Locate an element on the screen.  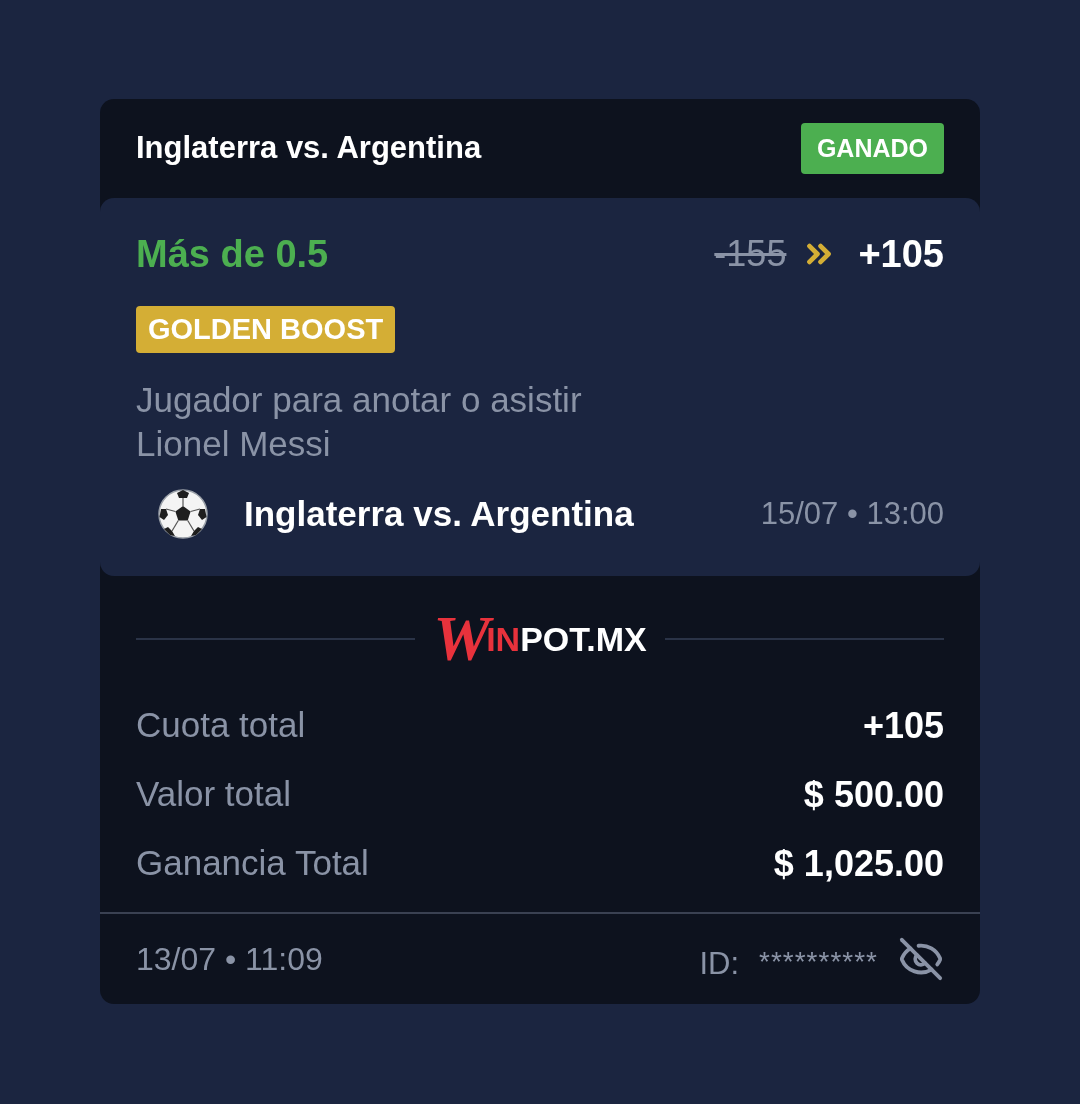
player-name: Lionel Messi is located at coordinates (234, 444).